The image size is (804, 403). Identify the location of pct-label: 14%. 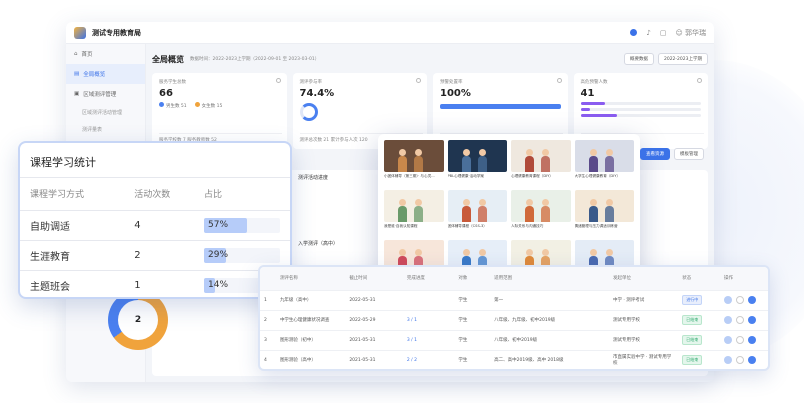
(218, 284).